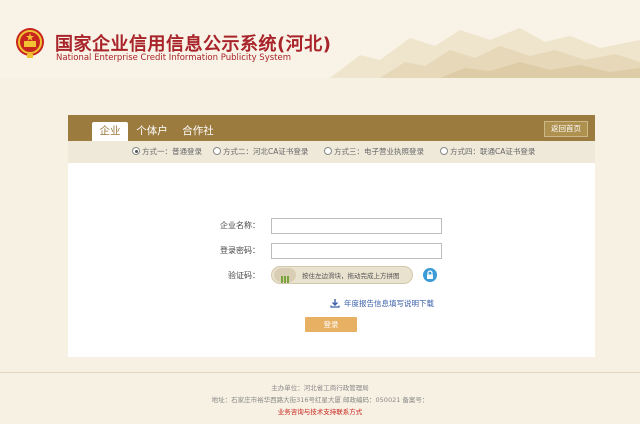 This screenshot has height=424, width=640. What do you see at coordinates (430, 275) in the screenshot?
I see `refresh-lock-icon` at bounding box center [430, 275].